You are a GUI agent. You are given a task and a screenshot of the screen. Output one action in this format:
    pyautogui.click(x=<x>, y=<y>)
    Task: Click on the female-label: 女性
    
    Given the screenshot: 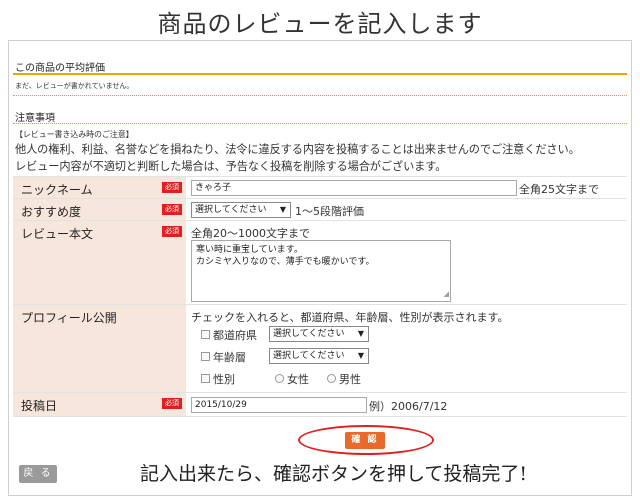 What is the action you would take?
    pyautogui.click(x=298, y=379)
    